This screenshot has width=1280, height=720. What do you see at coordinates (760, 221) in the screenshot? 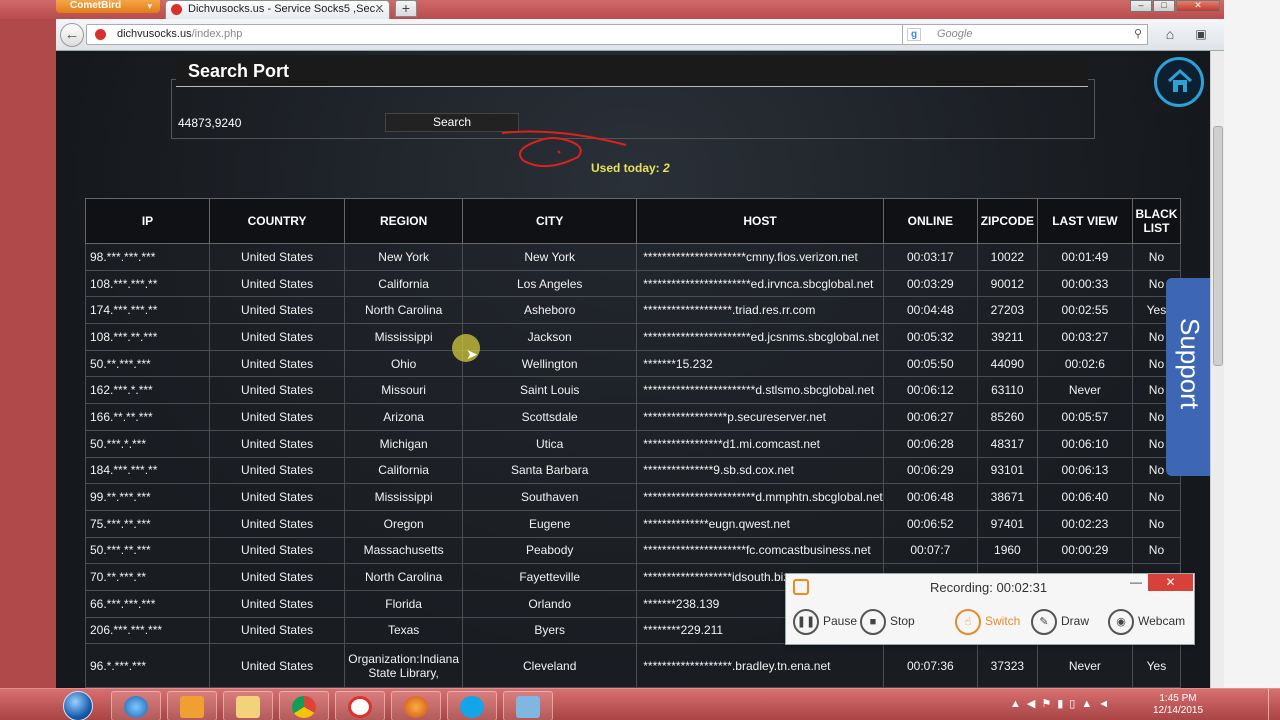
I see `header-host: HOST` at bounding box center [760, 221].